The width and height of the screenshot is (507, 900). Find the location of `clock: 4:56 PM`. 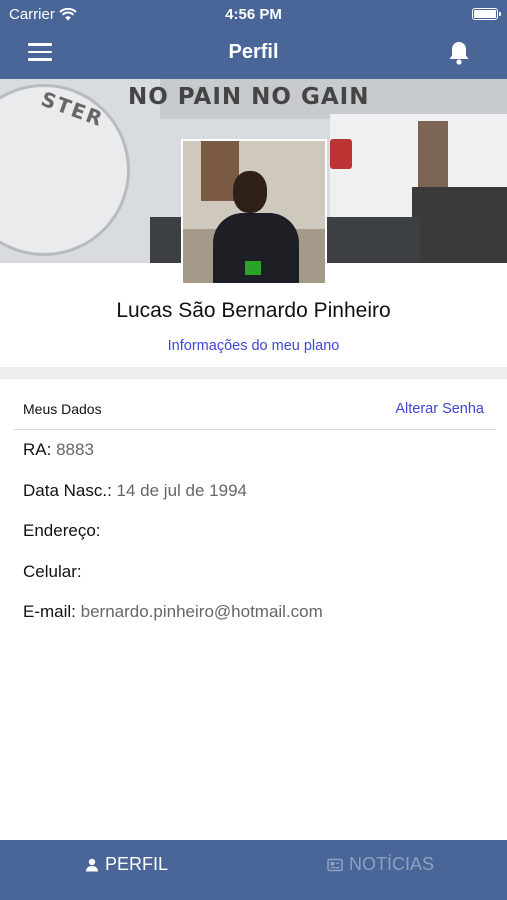

clock: 4:56 PM is located at coordinates (253, 14).